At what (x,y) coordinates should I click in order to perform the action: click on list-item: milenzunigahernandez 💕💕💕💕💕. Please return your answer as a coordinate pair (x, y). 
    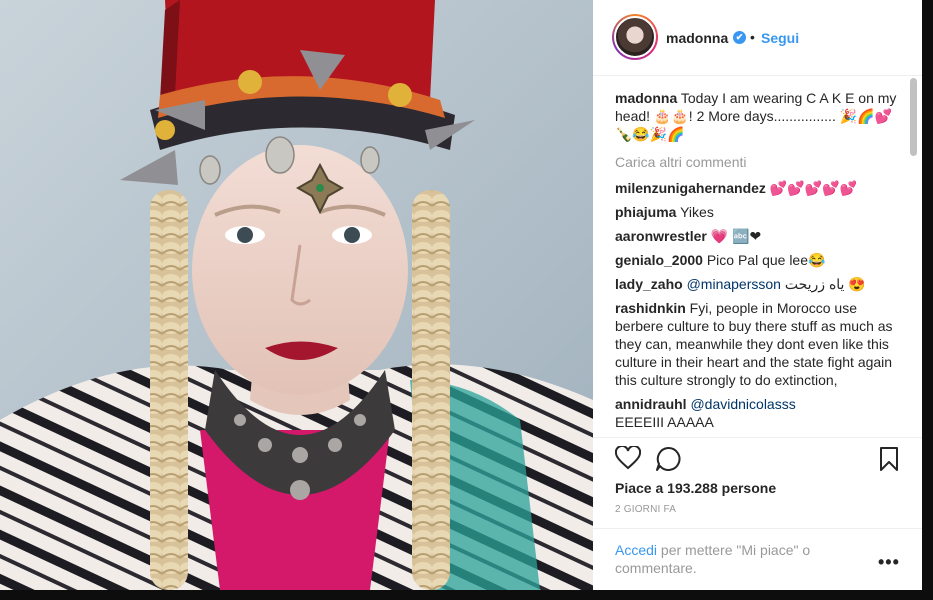
    Looking at the image, I should click on (760, 188).